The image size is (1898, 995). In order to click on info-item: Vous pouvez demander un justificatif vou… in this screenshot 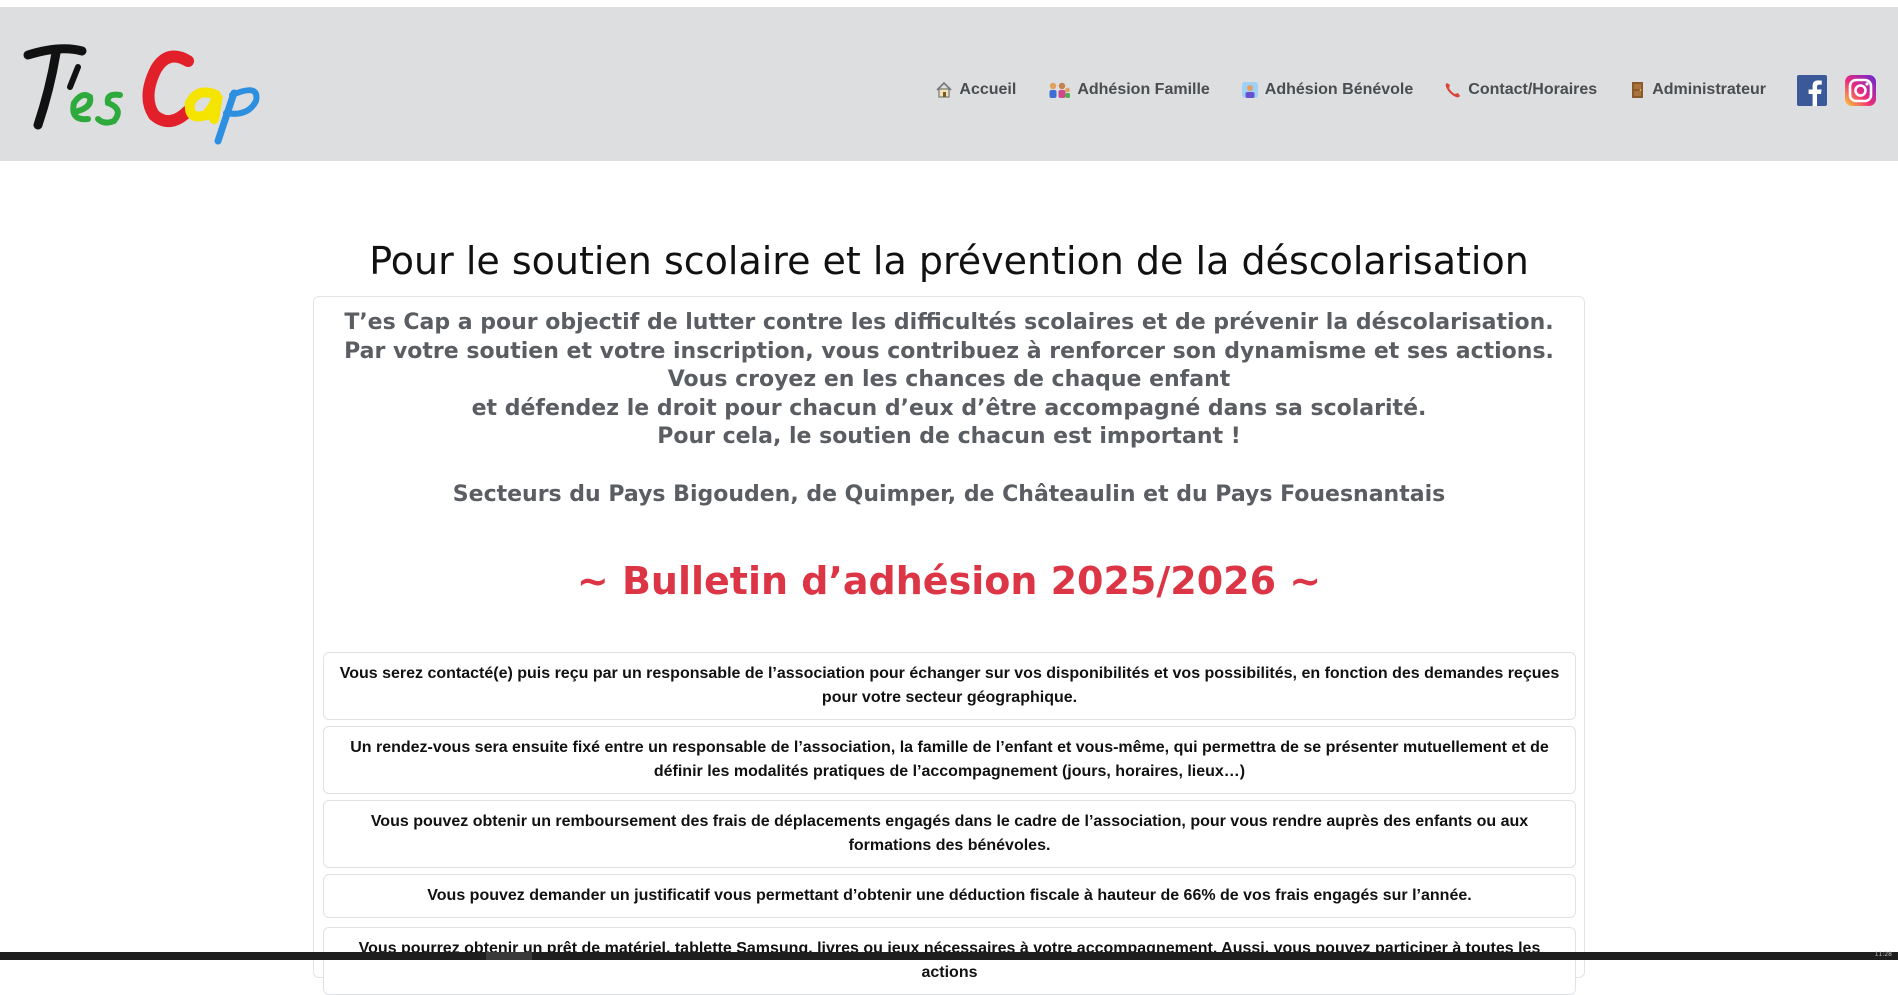, I will do `click(949, 896)`.